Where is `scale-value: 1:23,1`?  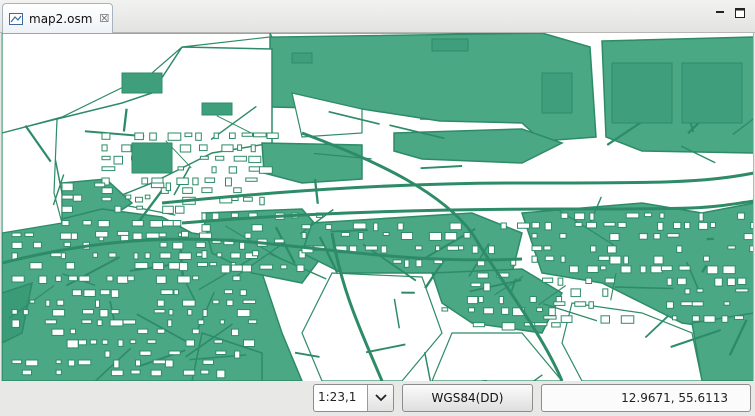 scale-value: 1:23,1 is located at coordinates (340, 398).